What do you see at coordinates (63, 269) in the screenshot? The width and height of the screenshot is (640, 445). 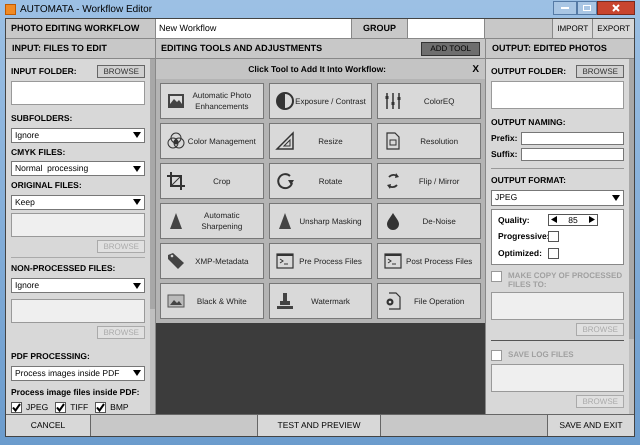 I see `field-label: NON-PROCESSED FILES:` at bounding box center [63, 269].